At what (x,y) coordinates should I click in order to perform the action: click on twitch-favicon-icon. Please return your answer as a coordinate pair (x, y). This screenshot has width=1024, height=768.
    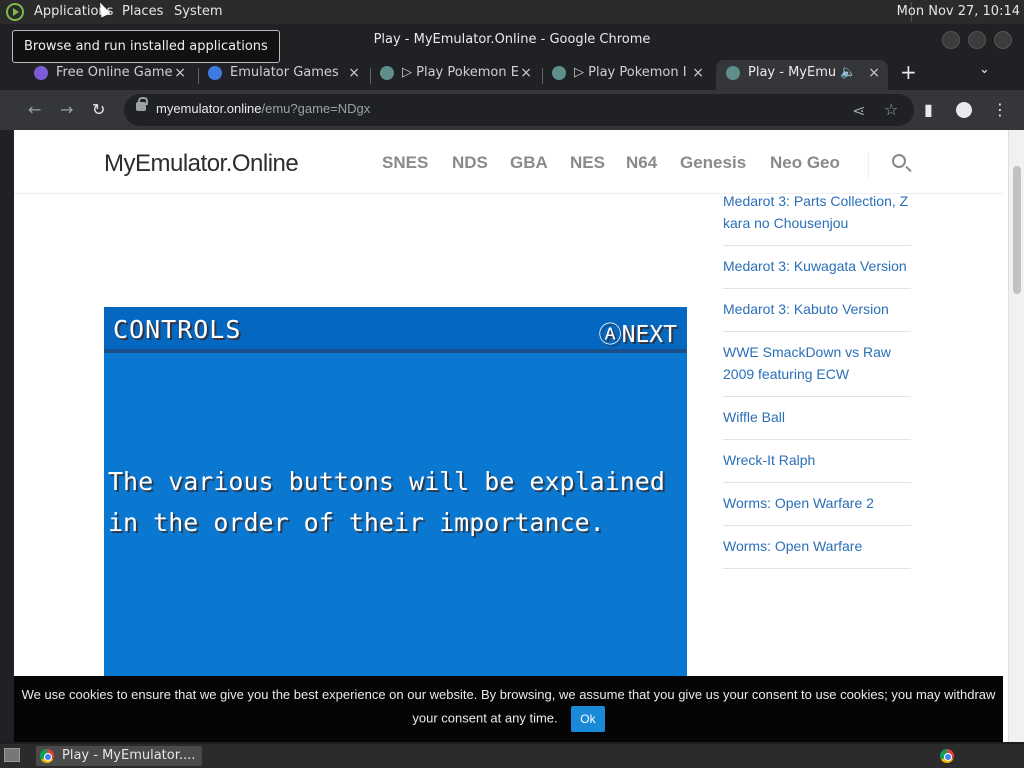
    Looking at the image, I should click on (41, 73).